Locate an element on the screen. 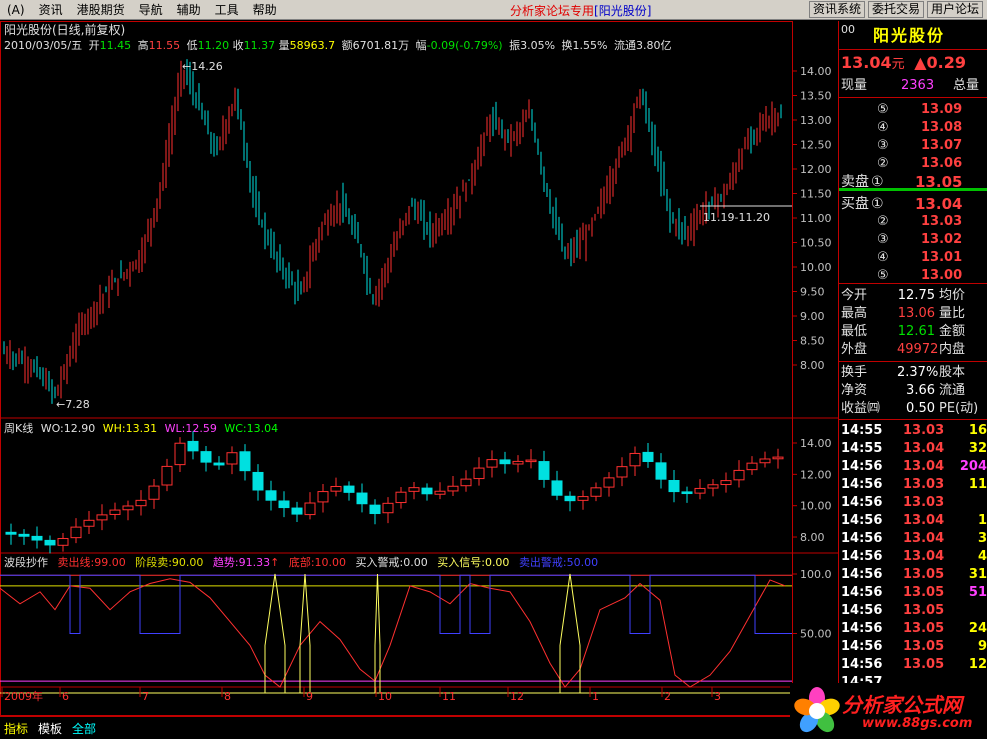  osc-buy-signal: 买入信号:0.00 is located at coordinates (473, 562).